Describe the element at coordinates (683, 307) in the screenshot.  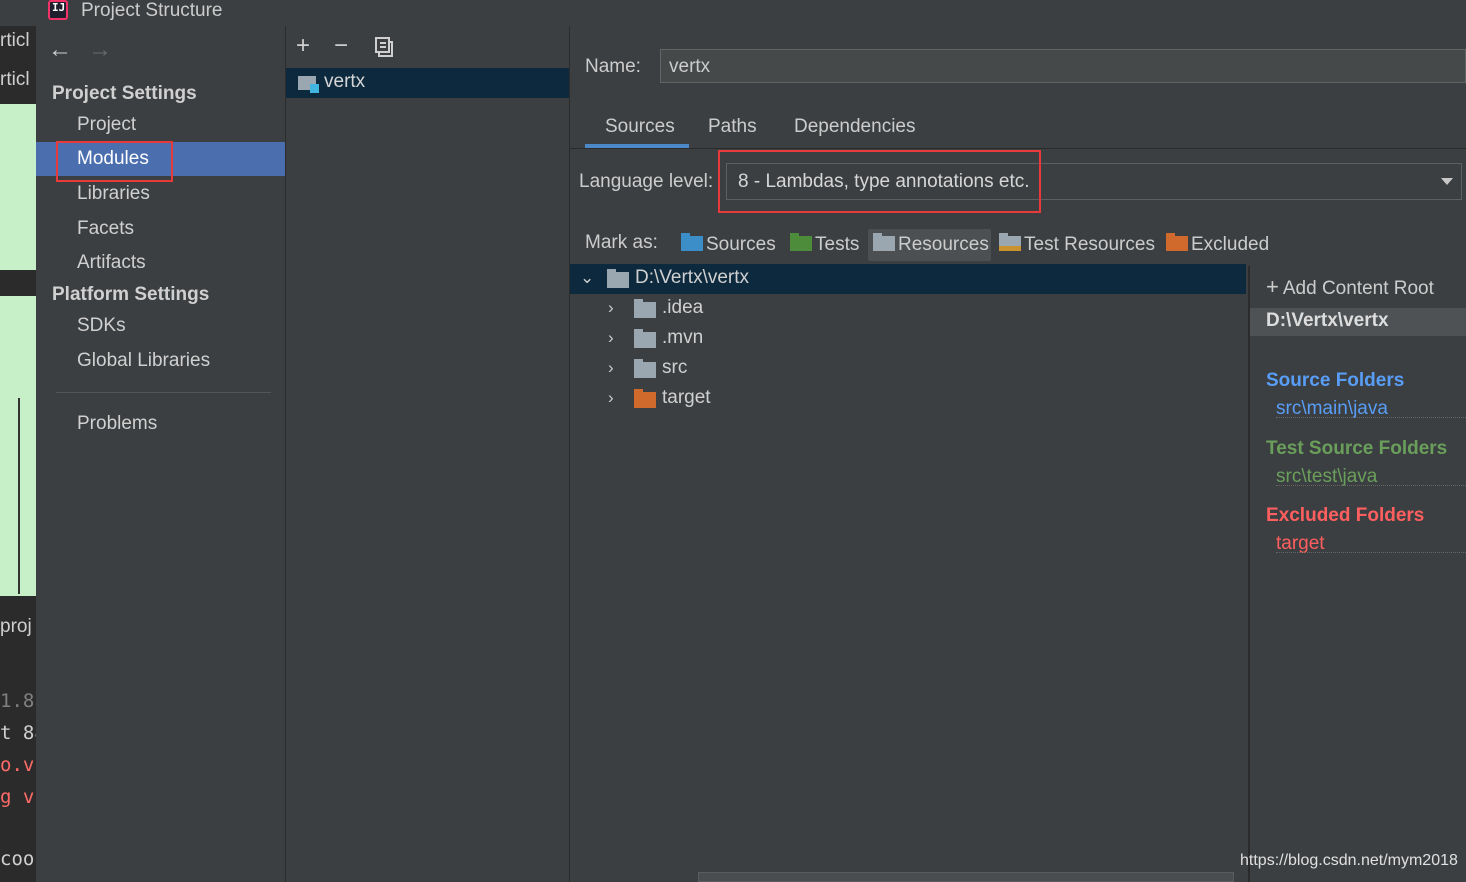
I see `tree-label: .idea` at that location.